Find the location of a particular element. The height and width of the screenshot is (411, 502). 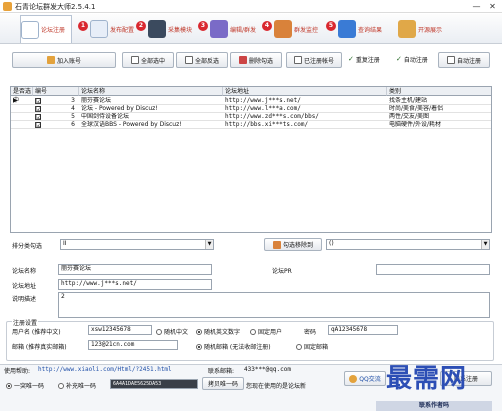

row-forum-url: http://www.zd***s.com/bbs/ is located at coordinates (272, 116).